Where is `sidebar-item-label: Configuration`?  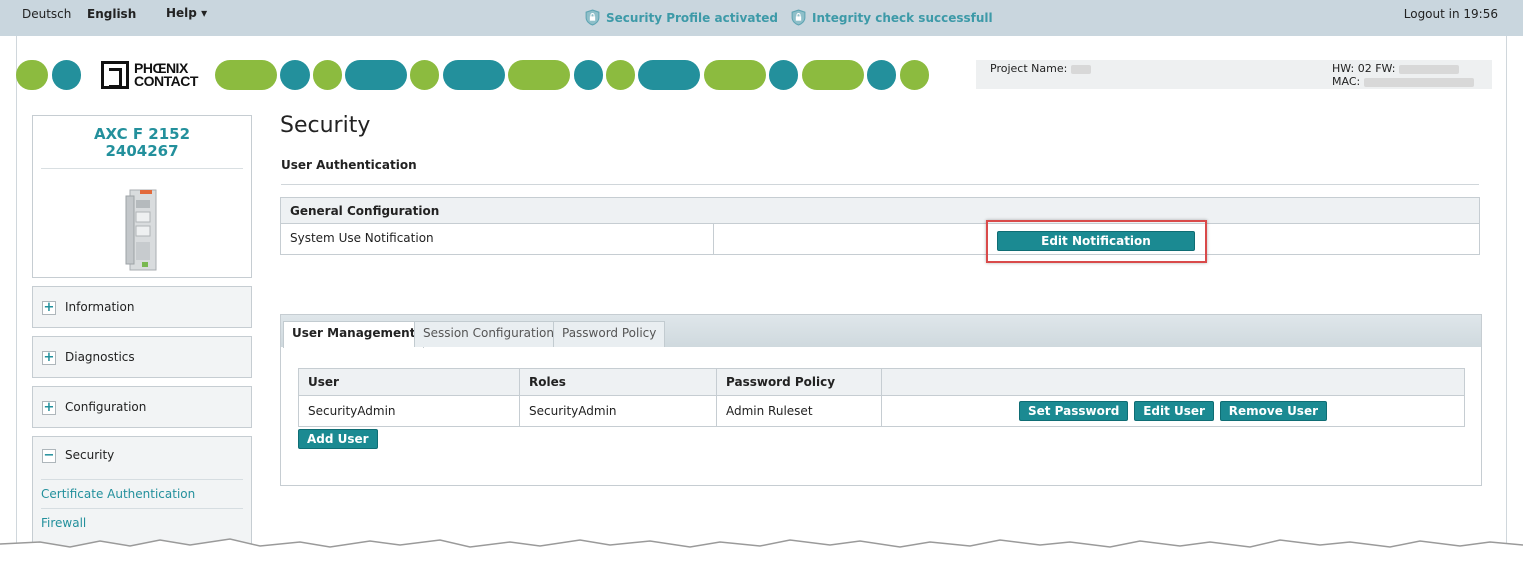
sidebar-item-label: Configuration is located at coordinates (106, 407).